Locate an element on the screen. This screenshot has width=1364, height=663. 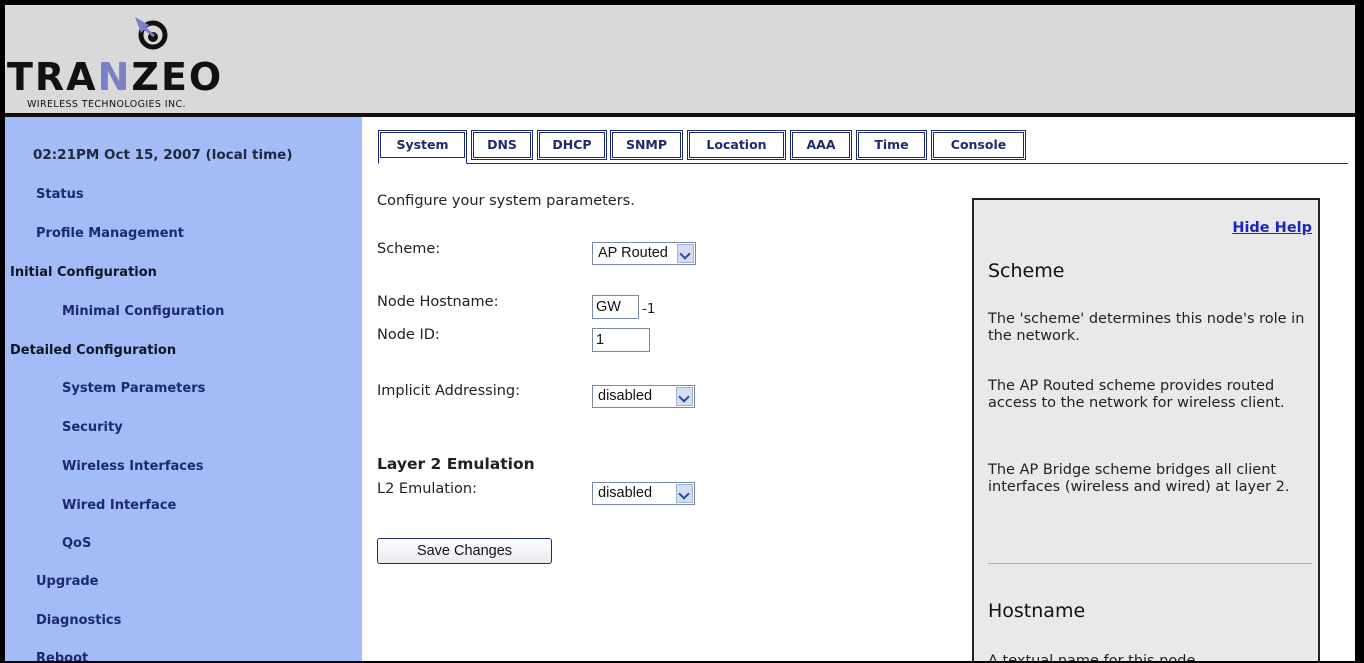
implicit-addressing-select: disabled is located at coordinates (643, 396).